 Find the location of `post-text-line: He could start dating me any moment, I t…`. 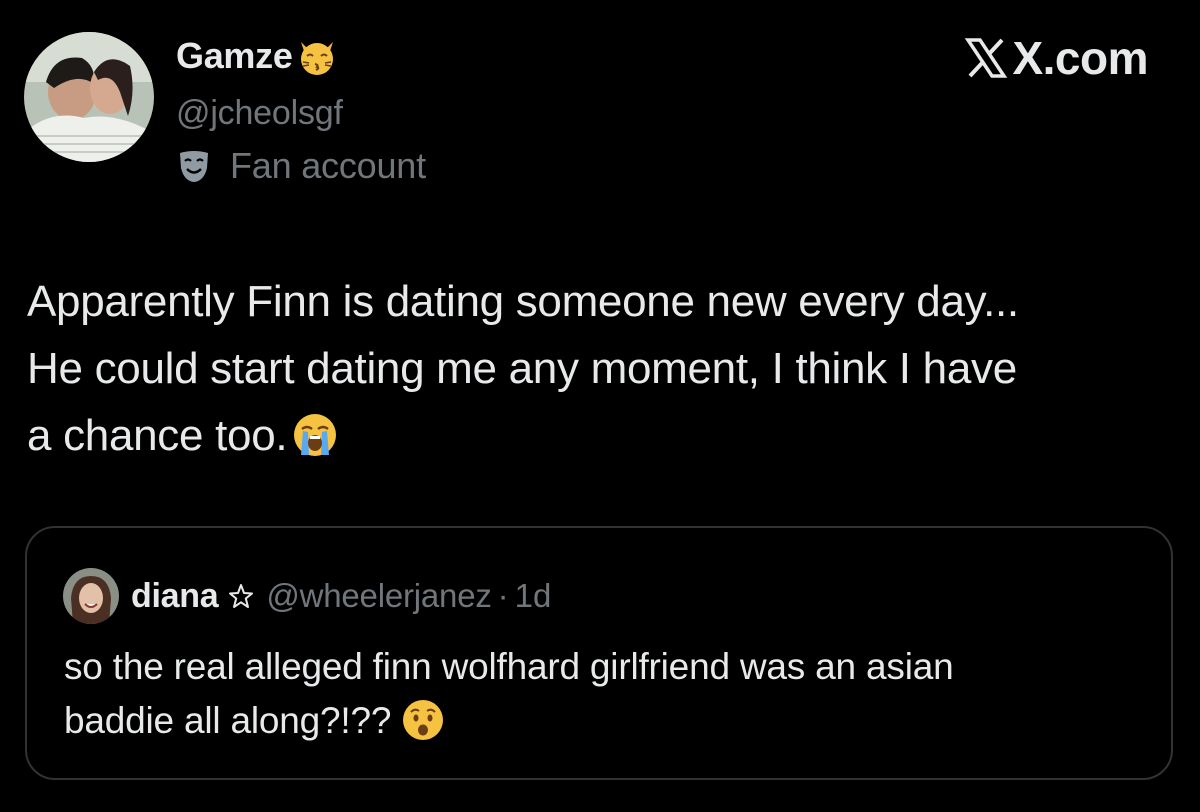

post-text-line: He could start dating me any moment, I t… is located at coordinates (522, 368).